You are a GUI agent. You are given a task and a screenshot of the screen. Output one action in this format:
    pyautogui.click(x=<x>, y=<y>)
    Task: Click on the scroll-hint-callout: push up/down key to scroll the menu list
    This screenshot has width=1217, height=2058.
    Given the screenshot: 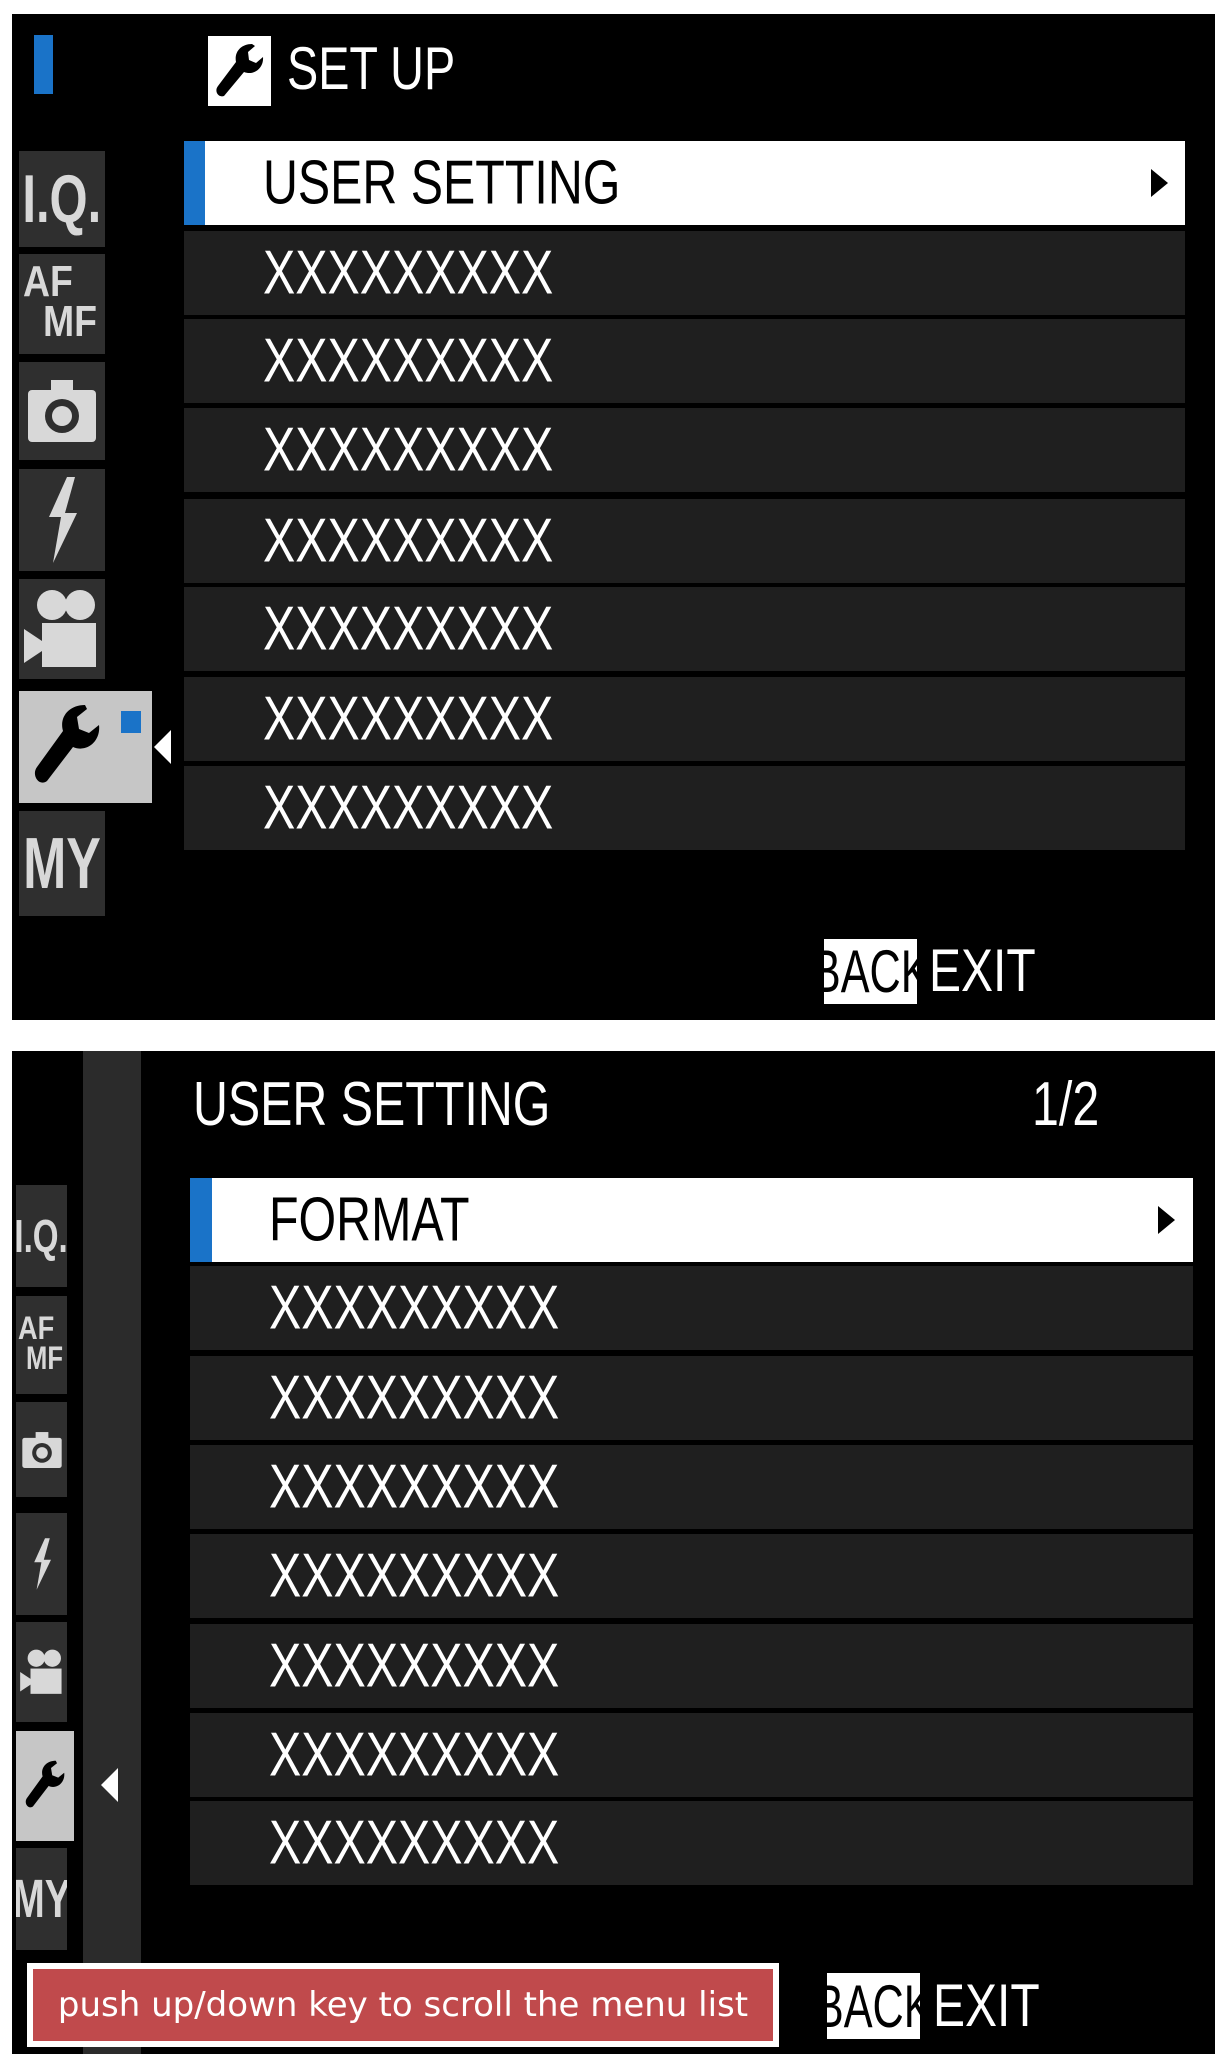 What is the action you would take?
    pyautogui.click(x=403, y=2005)
    